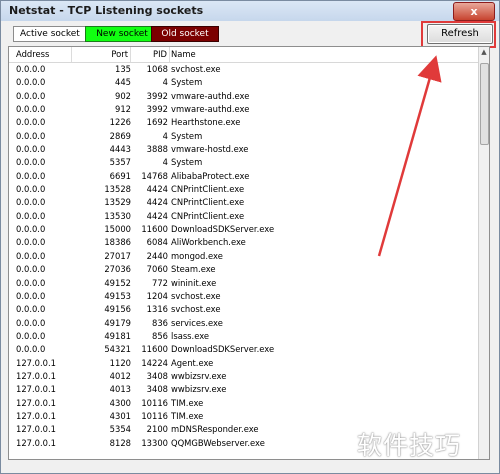  What do you see at coordinates (246, 336) in the screenshot?
I see `table-row: 0.0.0.0 49181 856 lsass.exe` at bounding box center [246, 336].